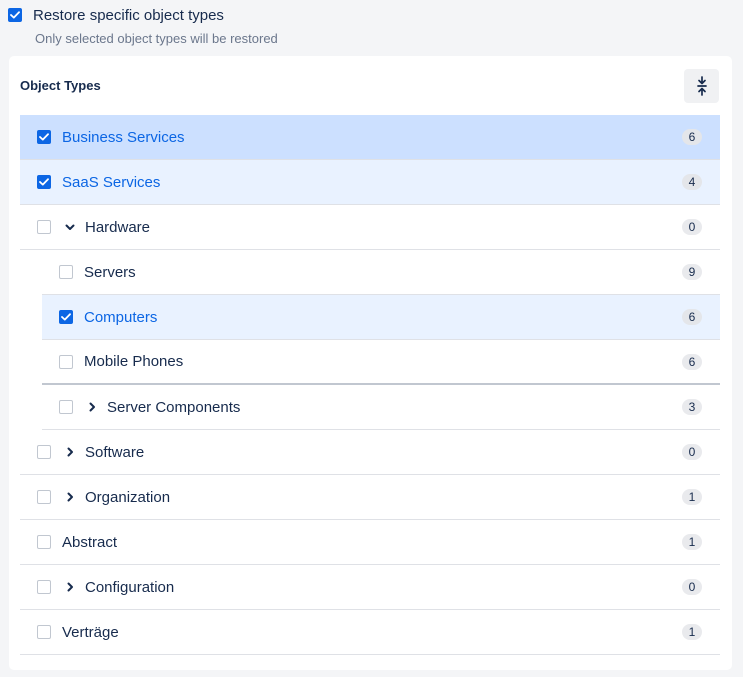 This screenshot has width=743, height=677. I want to click on object-type-row-configuration: Configuration 0, so click(370, 587).